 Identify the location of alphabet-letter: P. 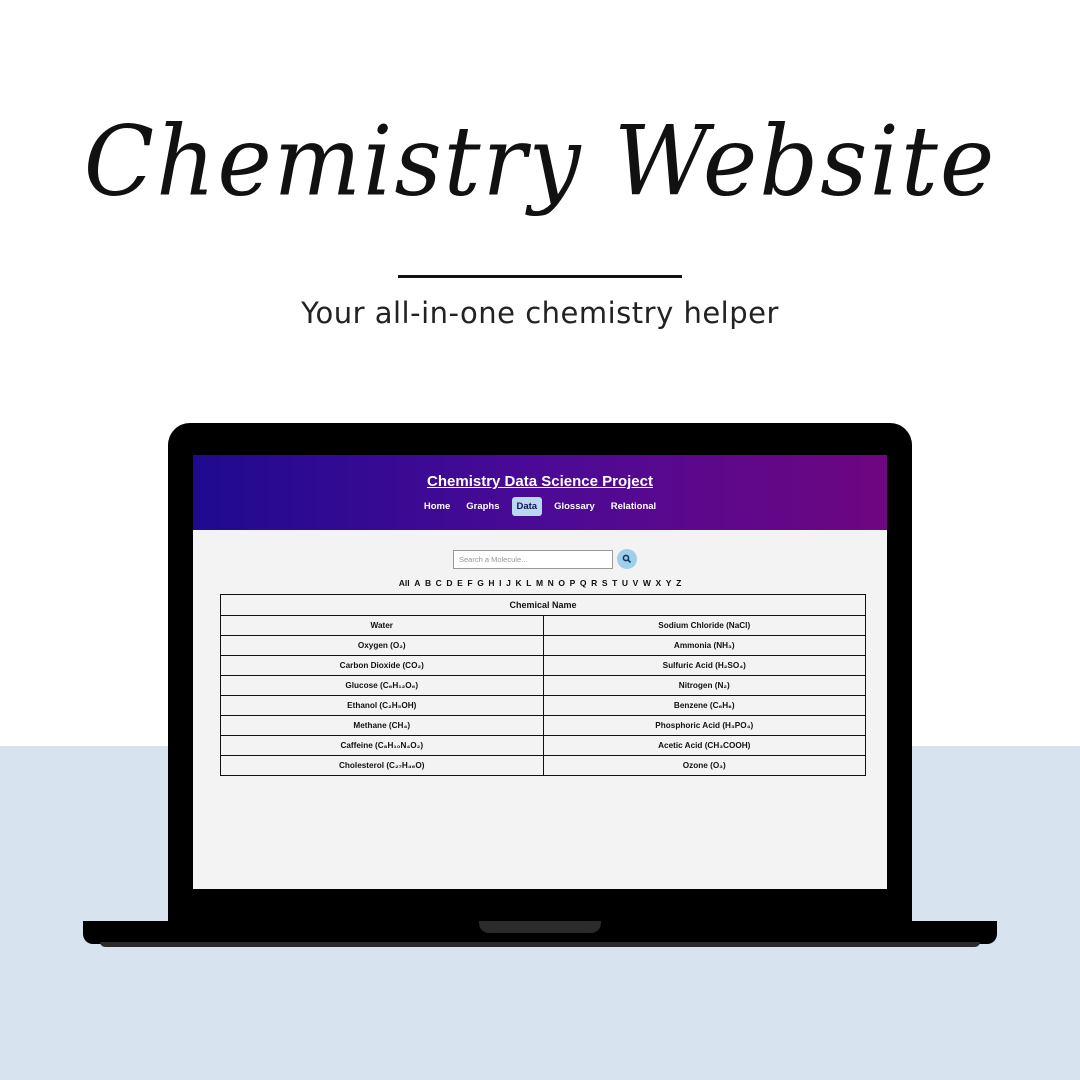
(573, 583).